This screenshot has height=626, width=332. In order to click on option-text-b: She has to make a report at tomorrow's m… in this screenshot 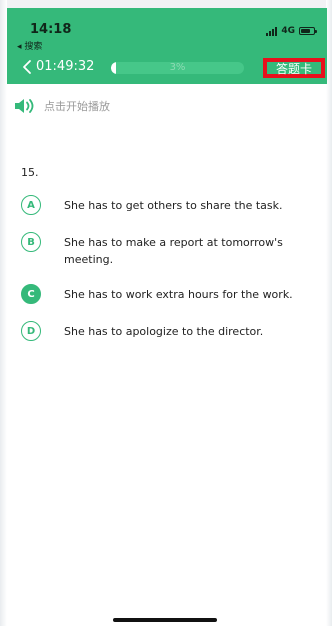, I will do `click(173, 251)`.